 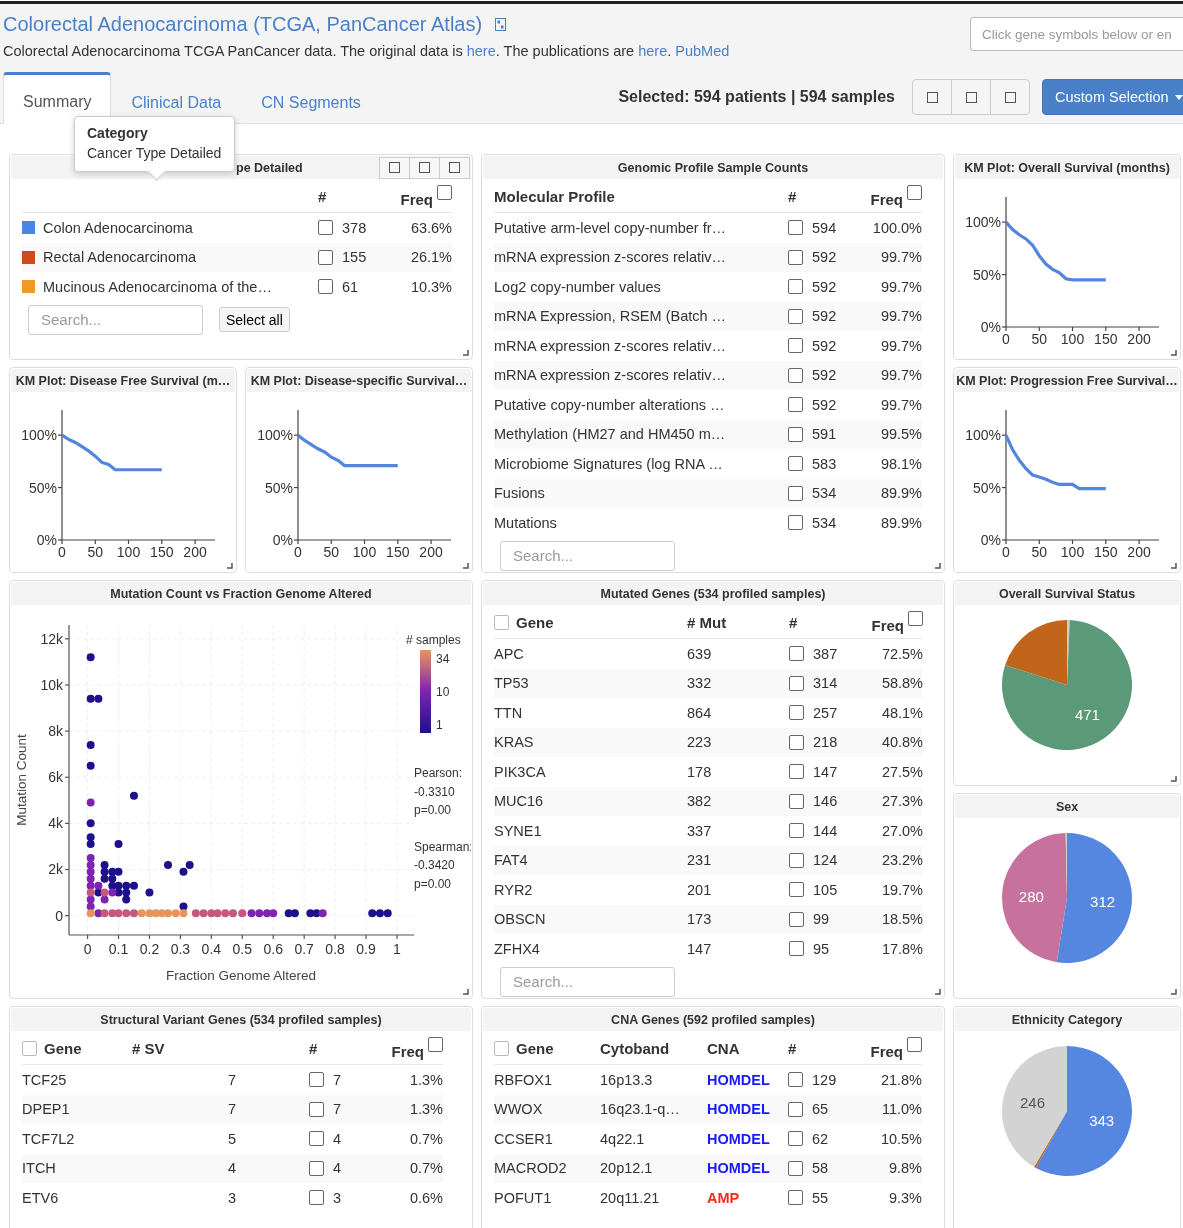 I want to click on table-cell-text: MUC16, so click(x=519, y=801).